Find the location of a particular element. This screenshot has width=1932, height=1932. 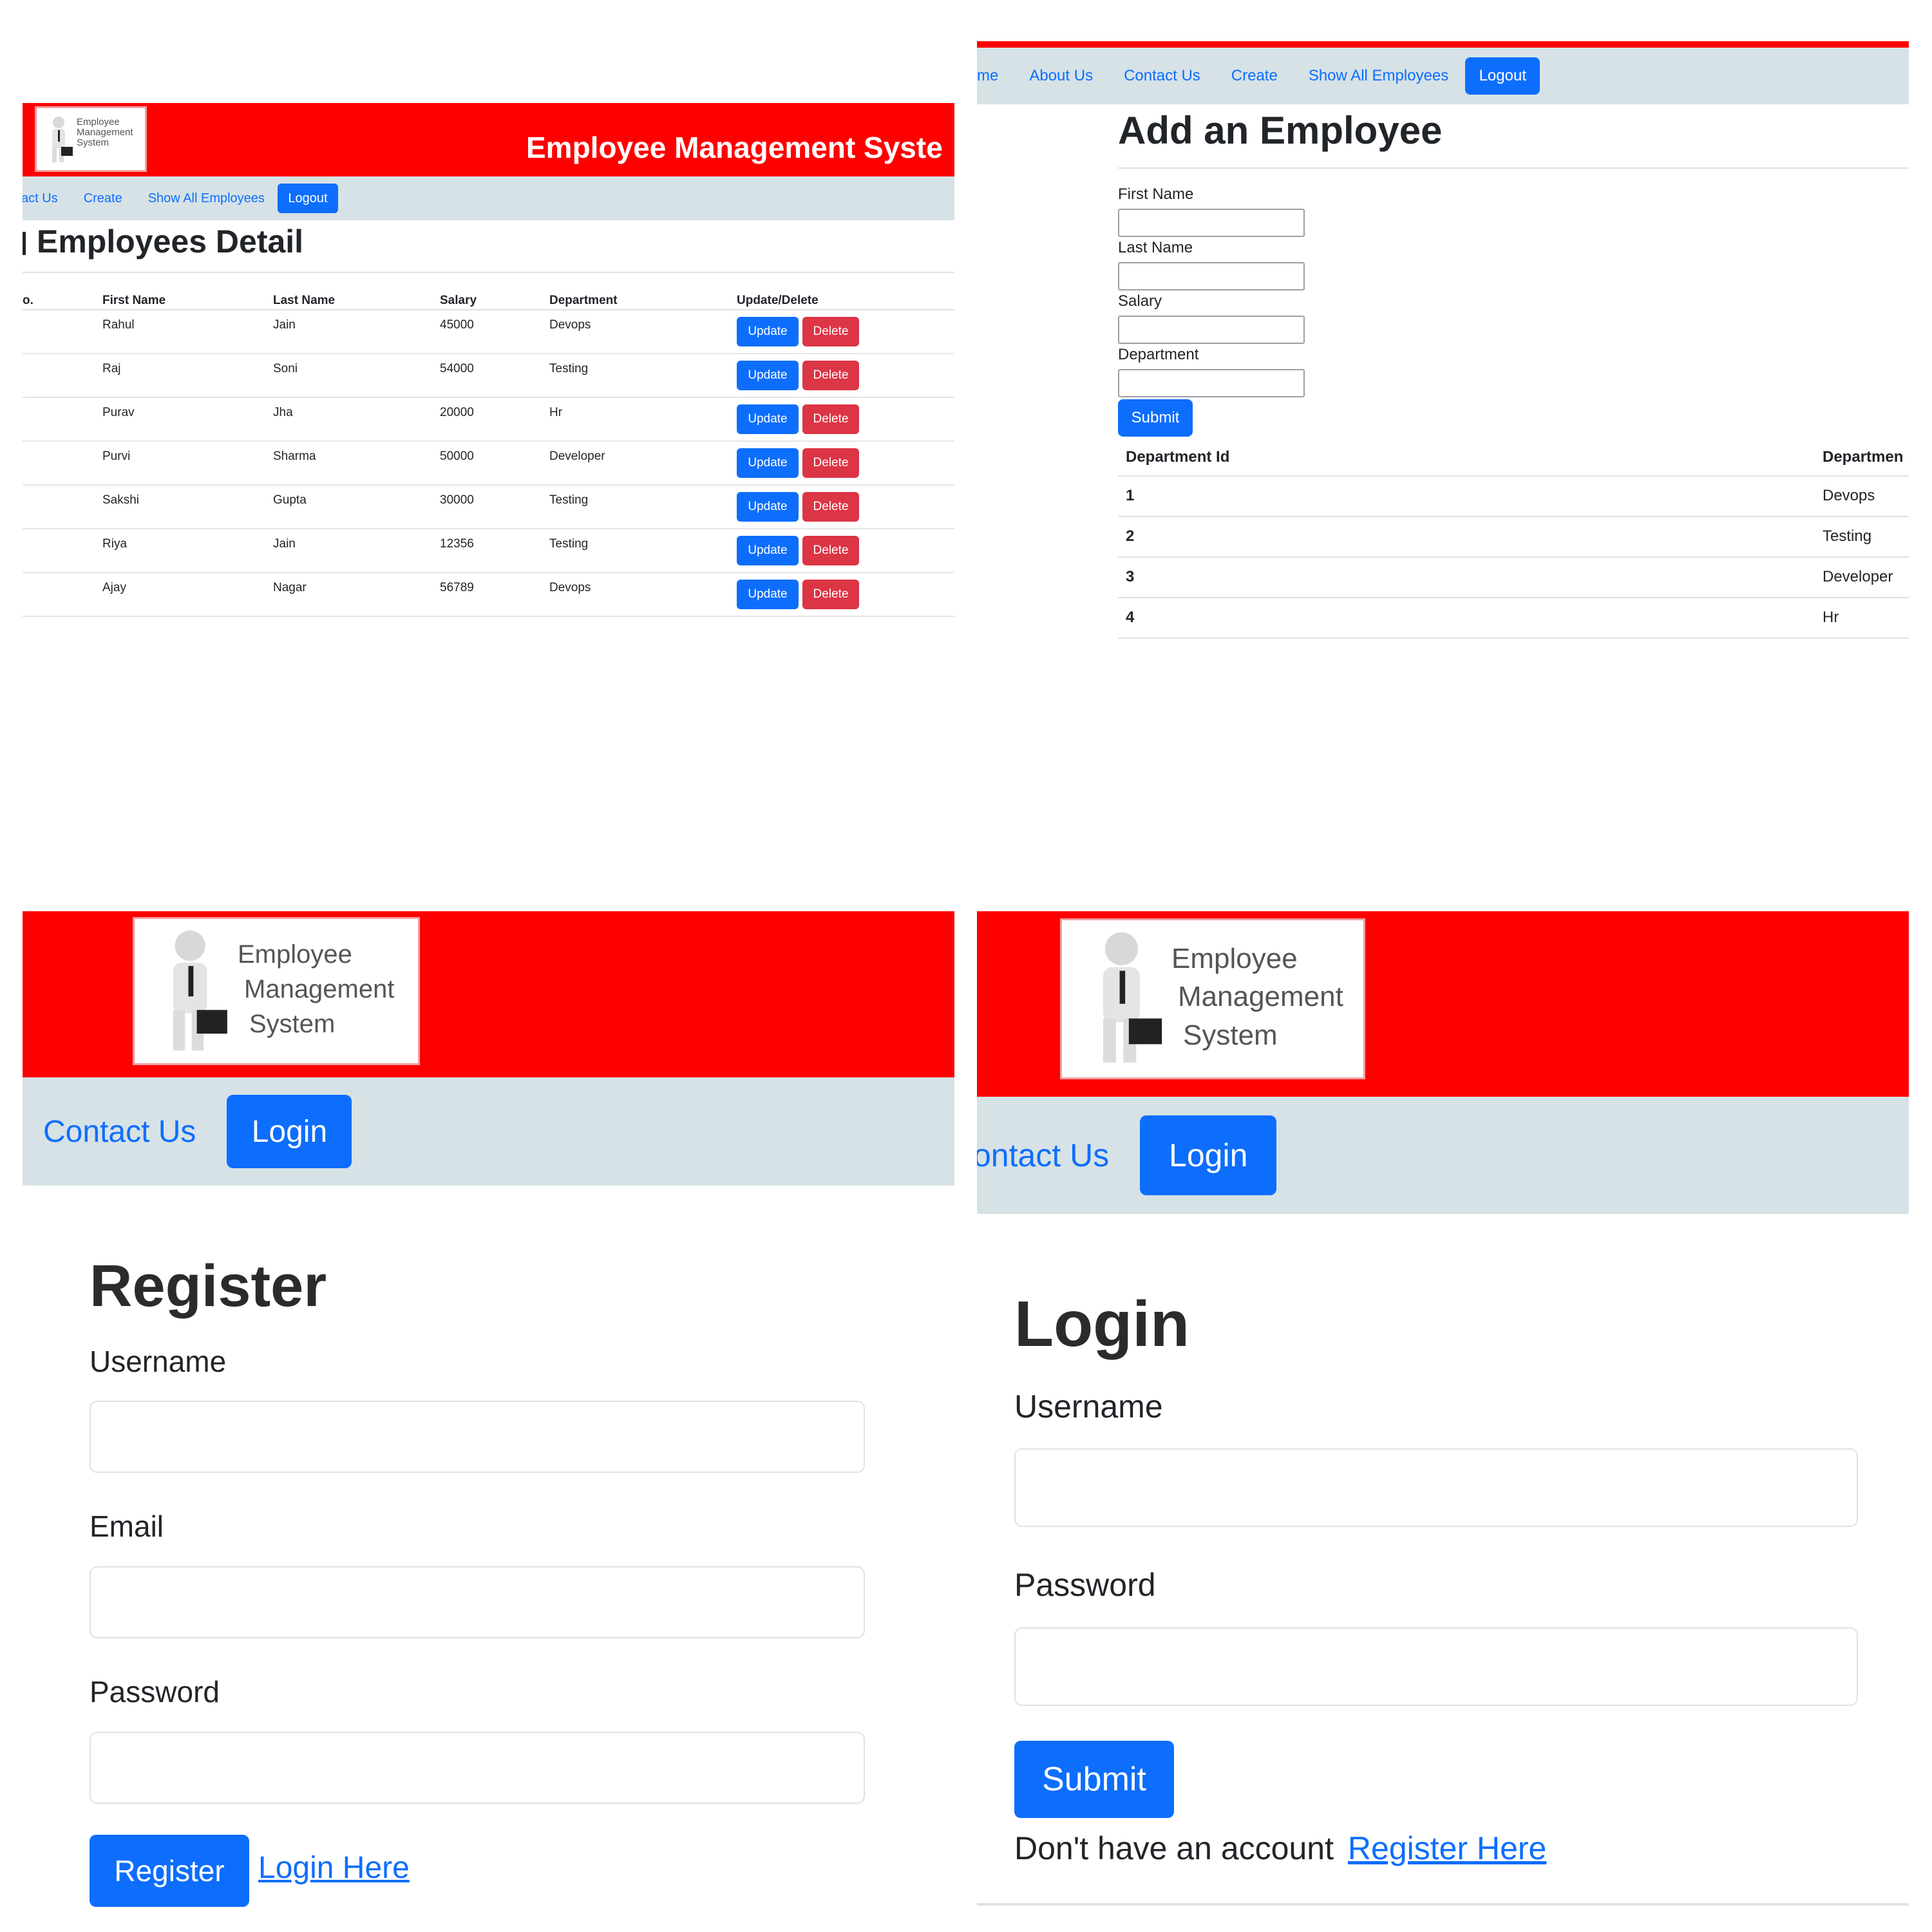

email-input is located at coordinates (478, 1602).